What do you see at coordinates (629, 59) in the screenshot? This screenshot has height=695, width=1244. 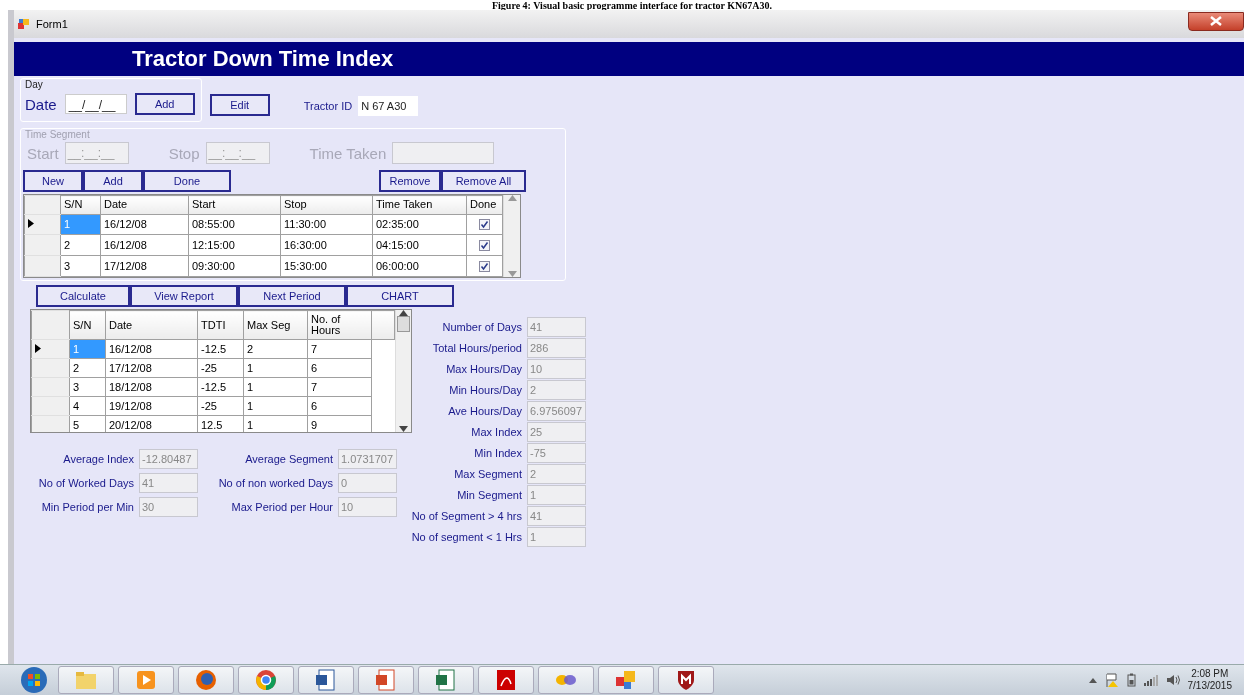 I see `form-header: Tractor Down Time Index` at bounding box center [629, 59].